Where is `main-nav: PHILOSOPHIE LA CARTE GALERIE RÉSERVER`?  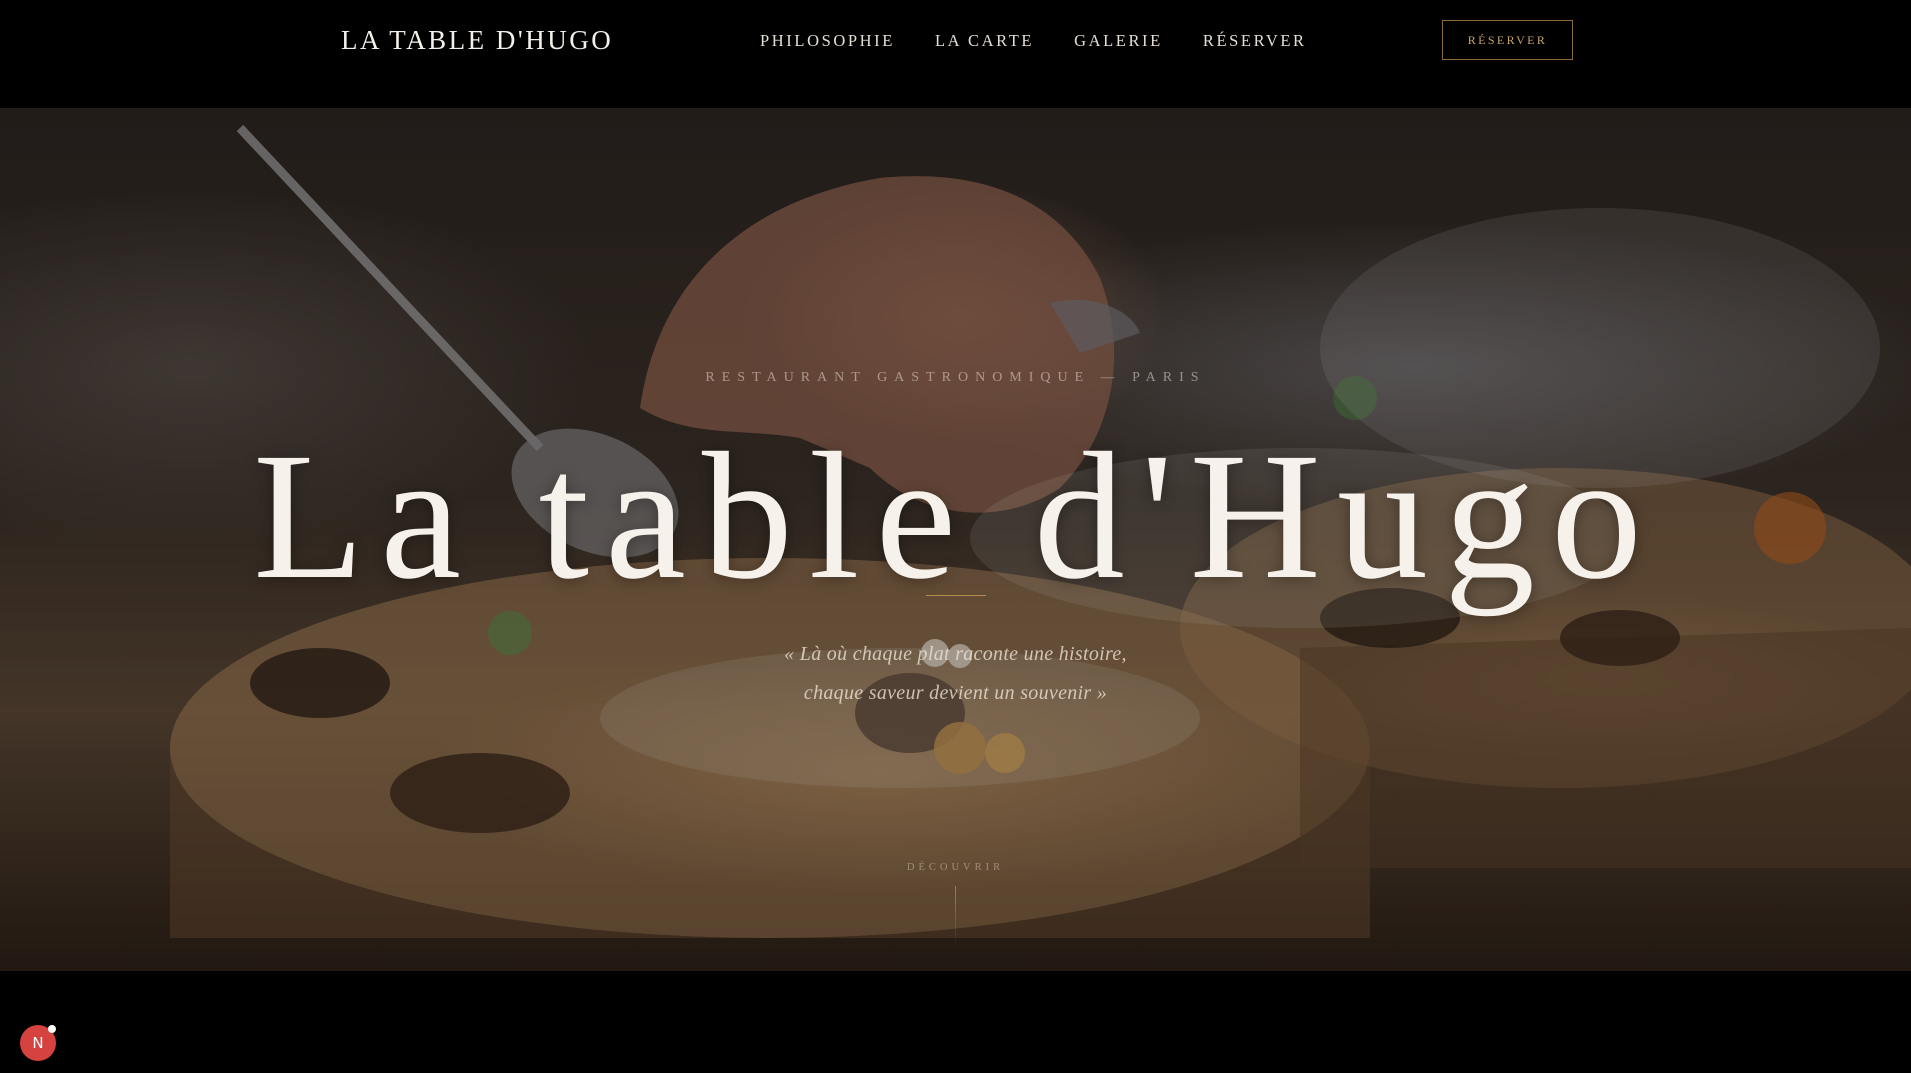
main-nav: PHILOSOPHIE LA CARTE GALERIE RÉSERVER is located at coordinates (1033, 41).